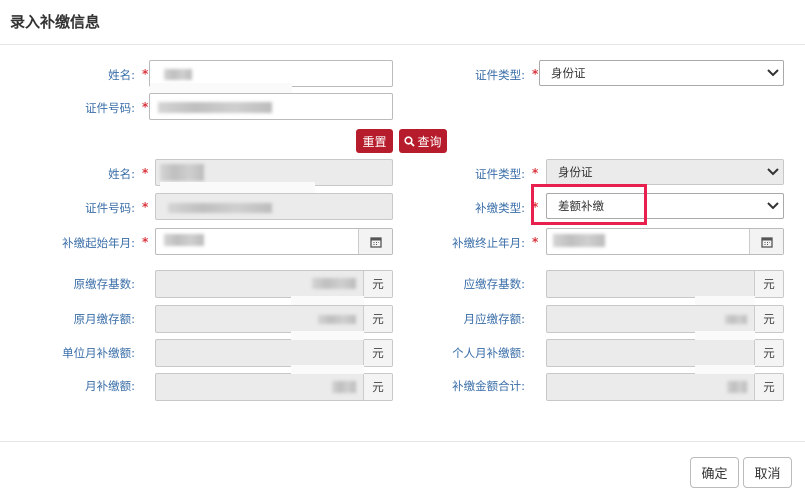  Describe the element at coordinates (121, 174) in the screenshot. I see `name-label: 姓名:` at that location.